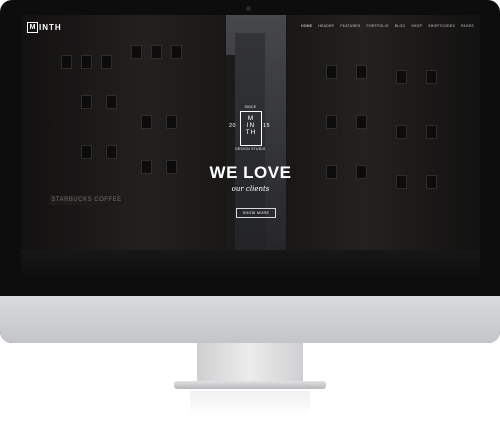  I want to click on site-logo: M INTH, so click(44, 27).